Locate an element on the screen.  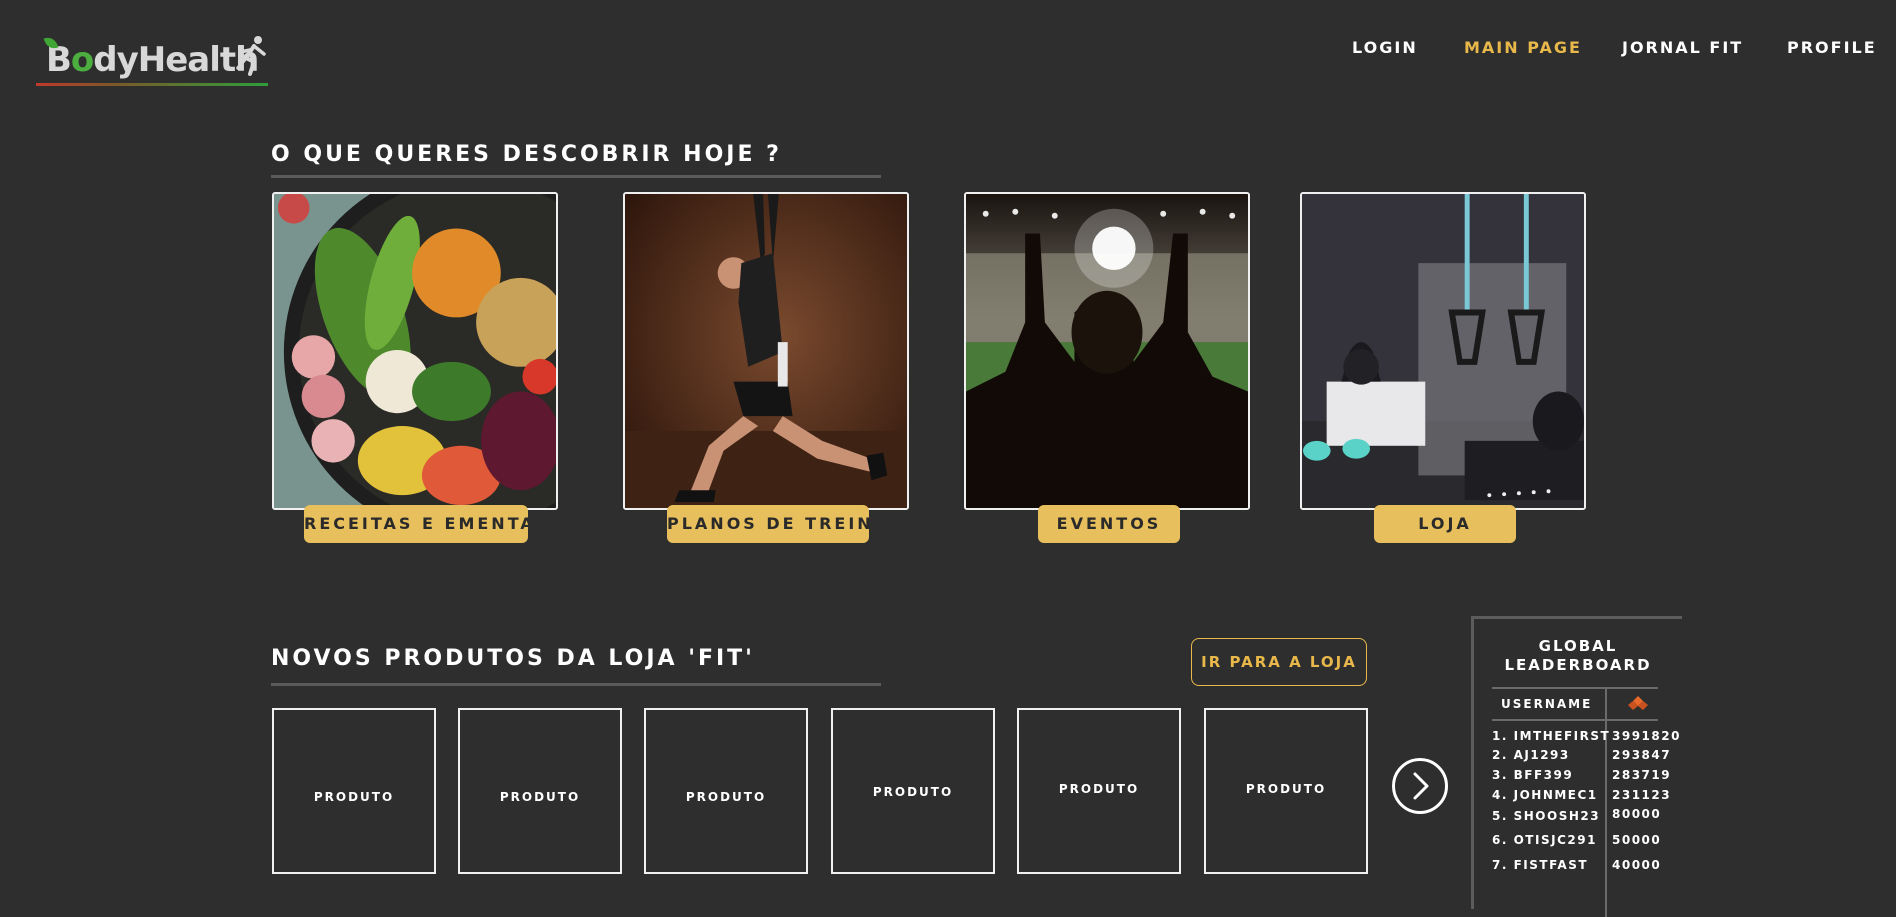
card-planos is located at coordinates (766, 351).